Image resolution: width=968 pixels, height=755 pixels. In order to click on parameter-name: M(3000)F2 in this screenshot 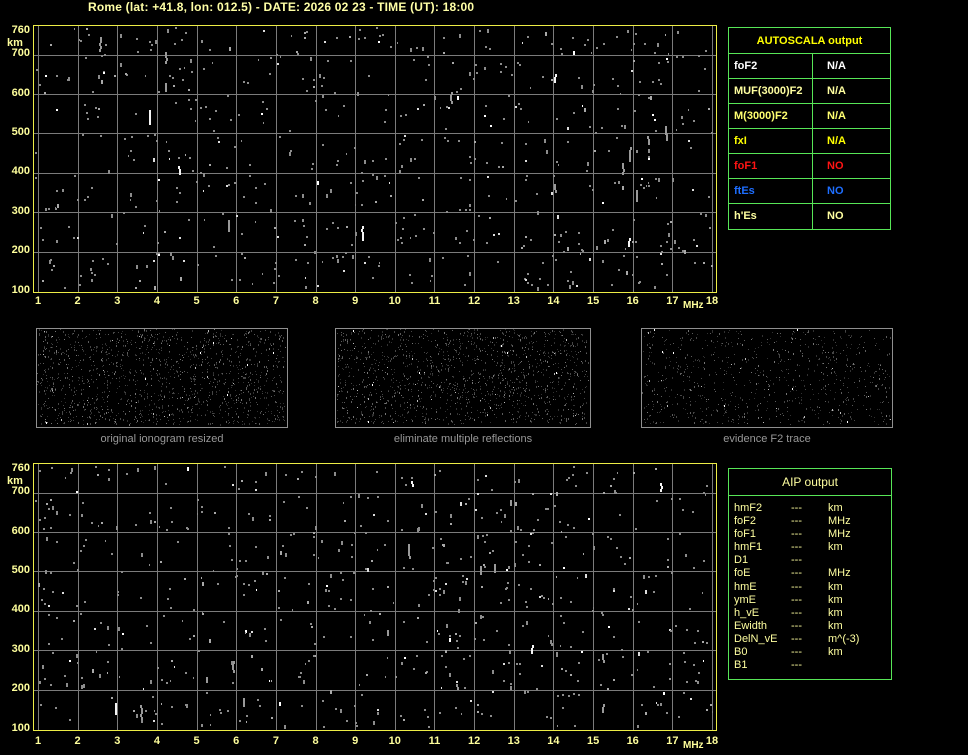, I will do `click(771, 116)`.